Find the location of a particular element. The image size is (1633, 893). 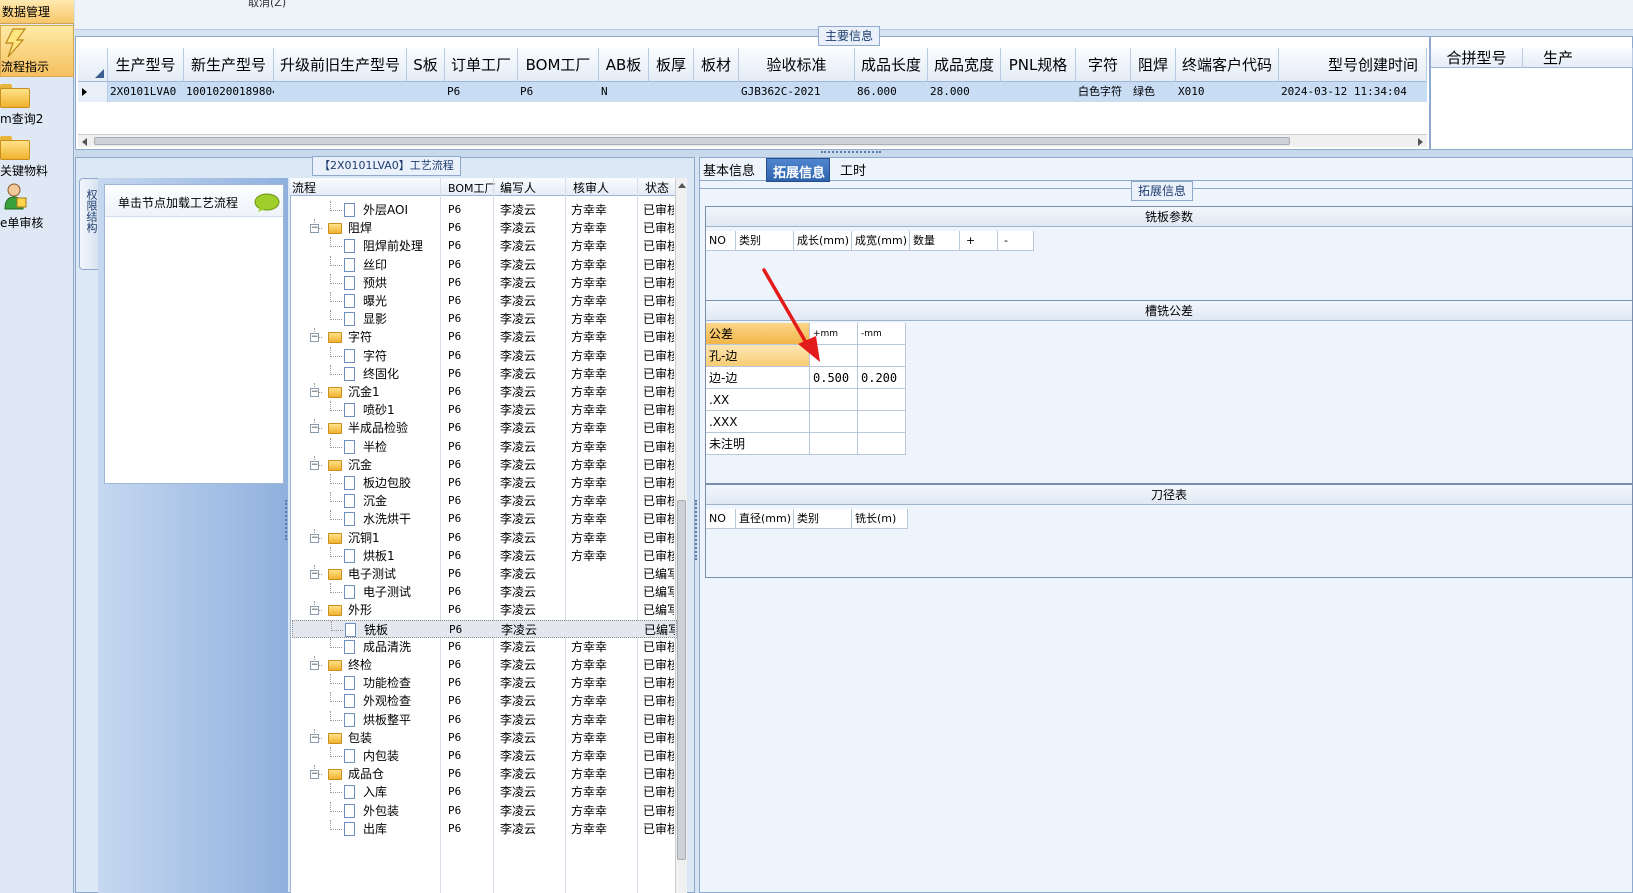

tree-cell-name: 电子测试 is located at coordinates (402, 592).